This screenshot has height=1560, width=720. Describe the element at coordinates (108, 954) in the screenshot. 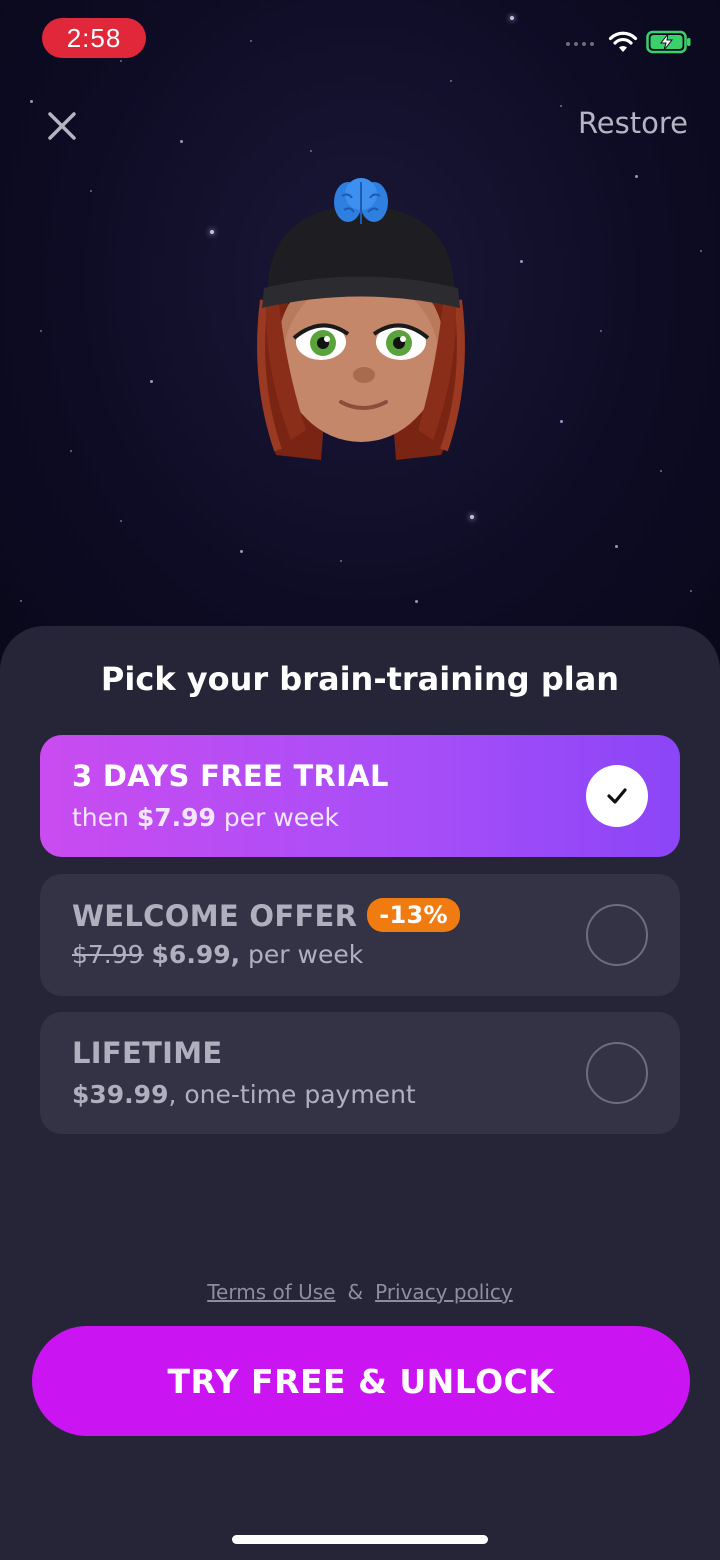

I see `plan-old-price: $7.99` at that location.